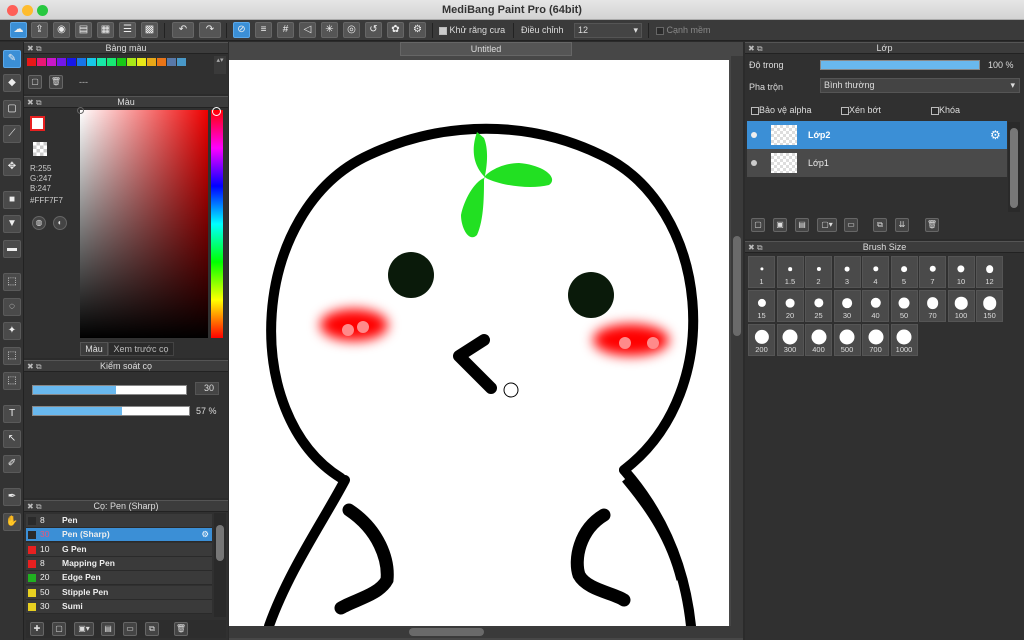 The width and height of the screenshot is (1024, 640). Describe the element at coordinates (932, 272) in the screenshot. I see `brush-size-option: 7` at that location.